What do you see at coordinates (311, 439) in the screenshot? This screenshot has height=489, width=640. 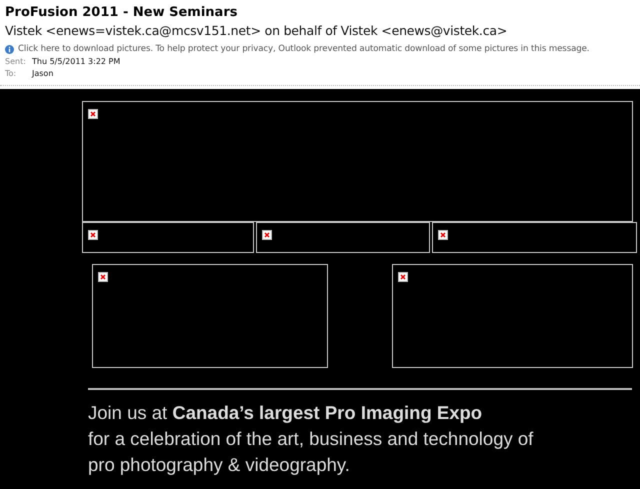 I see `promo-text: Join us at Canada’s largest Pro Imaging Expo for a celebration of the art, business and technology of pro photography & videography.` at bounding box center [311, 439].